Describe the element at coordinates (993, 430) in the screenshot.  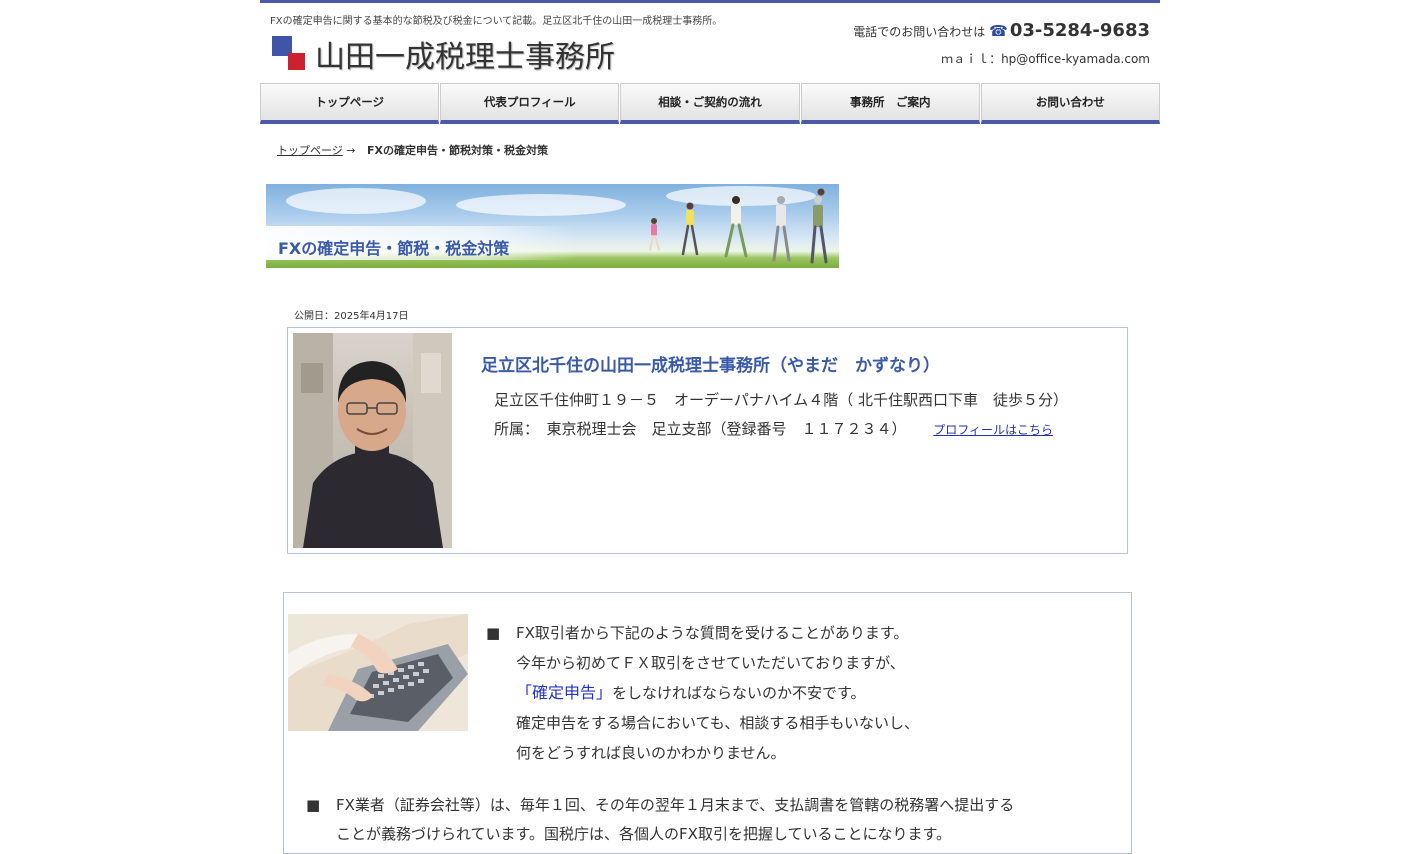
I see `profile-link: プロフィールはこちら` at that location.